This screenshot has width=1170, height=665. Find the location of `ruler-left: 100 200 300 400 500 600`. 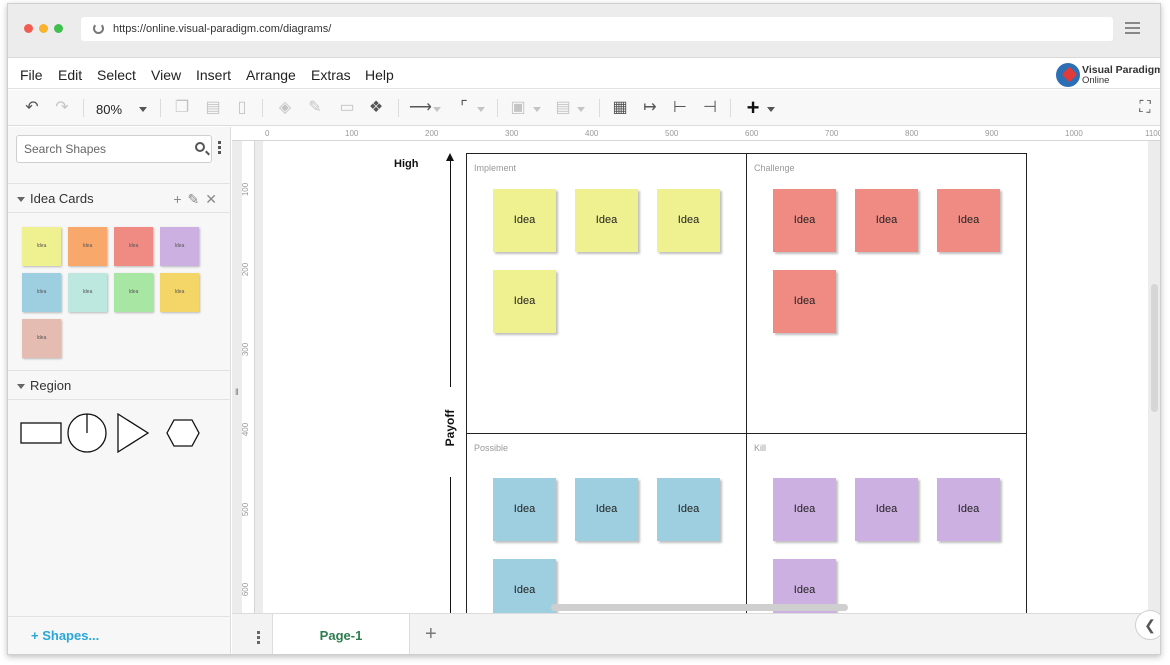

ruler-left: 100 200 300 400 500 600 is located at coordinates (248, 377).